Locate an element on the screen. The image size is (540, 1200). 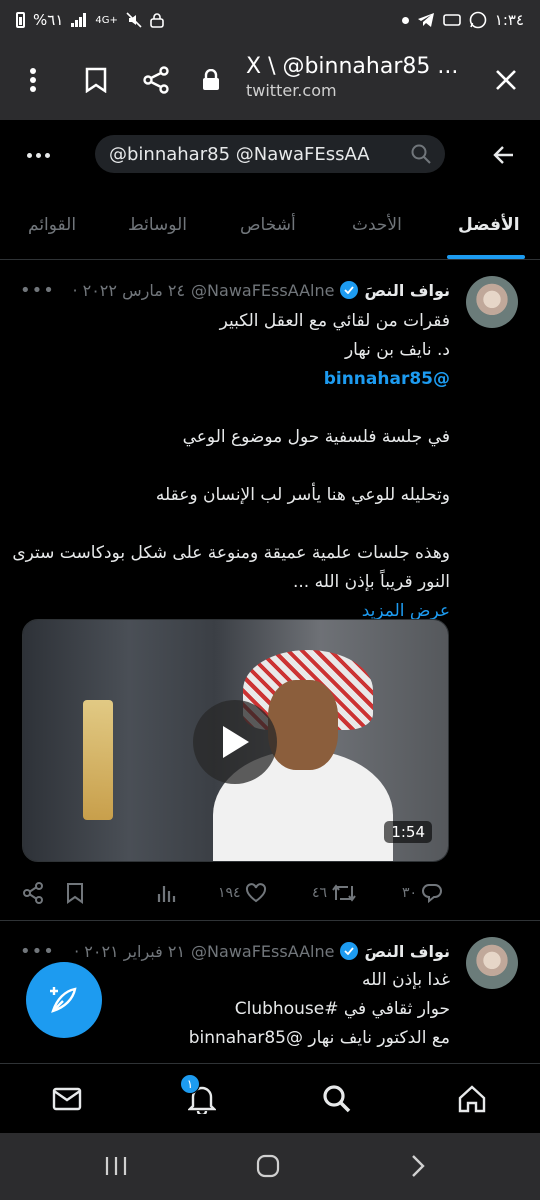
tab-people: أشخاص is located at coordinates (268, 225).